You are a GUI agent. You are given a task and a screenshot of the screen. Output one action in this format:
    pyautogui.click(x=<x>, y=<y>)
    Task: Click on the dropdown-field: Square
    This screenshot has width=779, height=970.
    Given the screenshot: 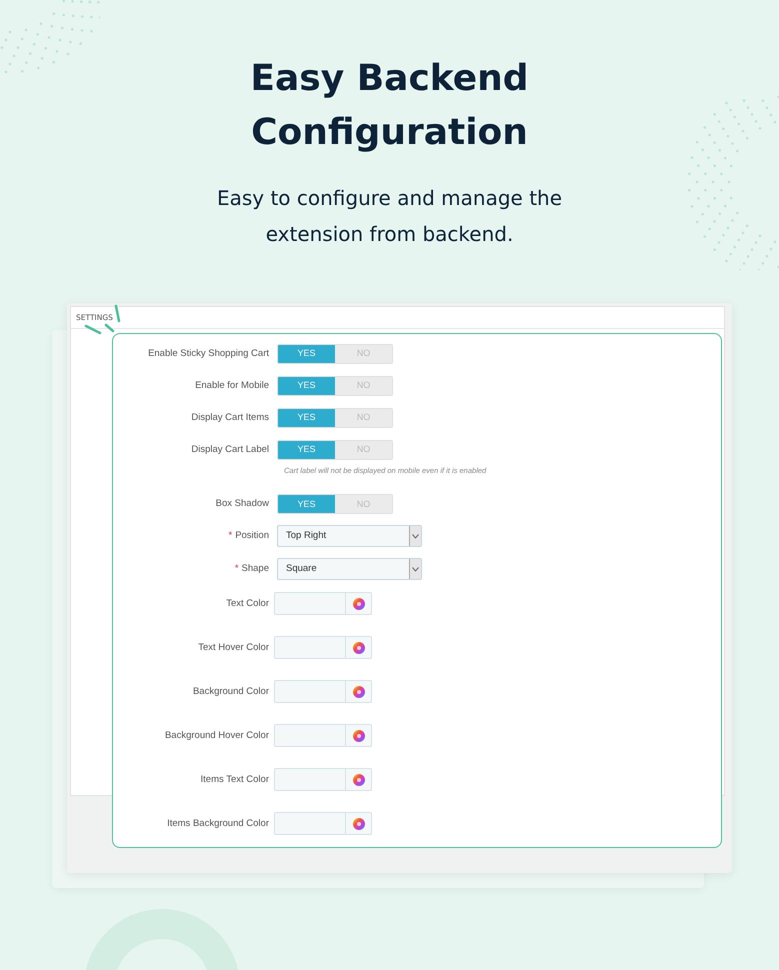 What is the action you would take?
    pyautogui.click(x=349, y=569)
    